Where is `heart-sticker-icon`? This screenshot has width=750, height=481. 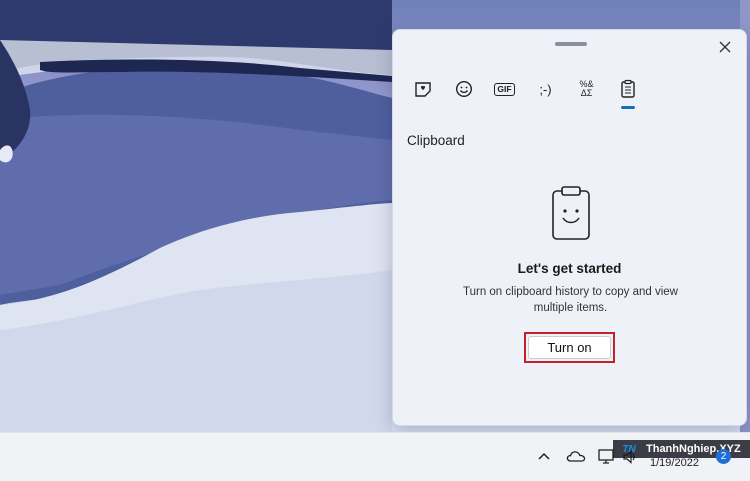 heart-sticker-icon is located at coordinates (422, 89).